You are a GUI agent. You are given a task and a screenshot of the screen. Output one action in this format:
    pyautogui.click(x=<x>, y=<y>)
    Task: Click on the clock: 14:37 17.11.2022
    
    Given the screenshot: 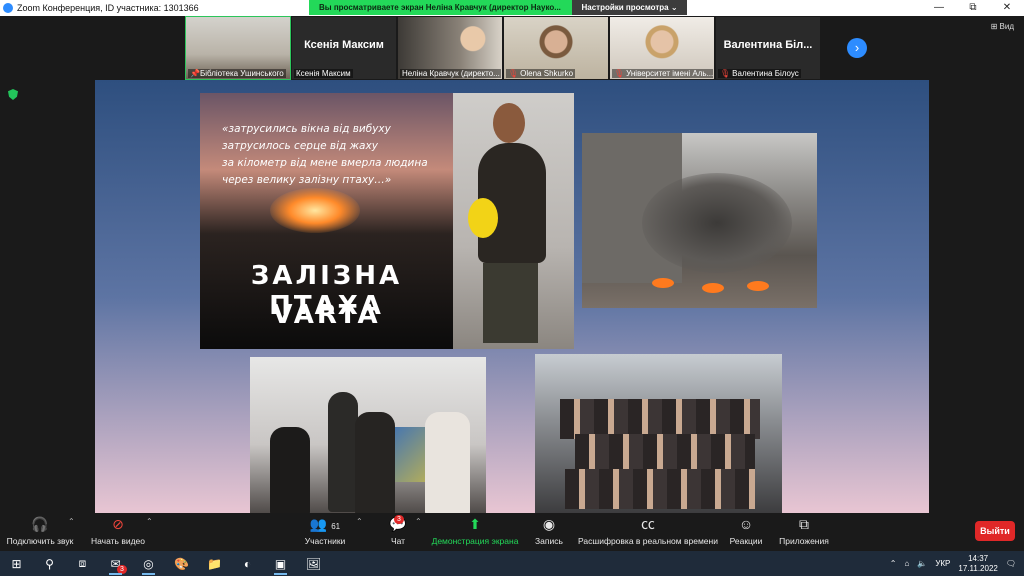 What is the action you would take?
    pyautogui.click(x=977, y=564)
    